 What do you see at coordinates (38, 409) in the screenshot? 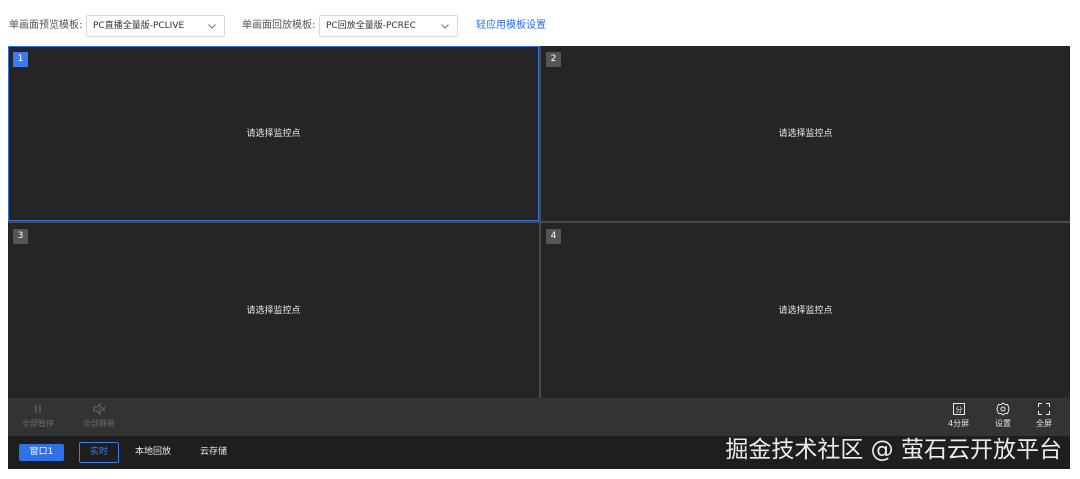
I see `pause-icon` at bounding box center [38, 409].